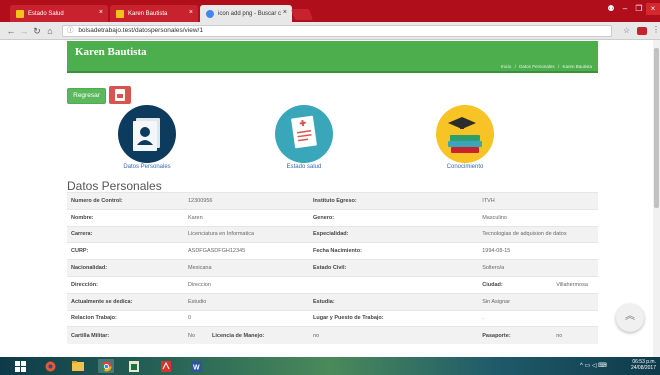 Image resolution: width=660 pixels, height=375 pixels. Describe the element at coordinates (394, 234) in the screenshot. I see `field-label: Especialidad:` at that location.